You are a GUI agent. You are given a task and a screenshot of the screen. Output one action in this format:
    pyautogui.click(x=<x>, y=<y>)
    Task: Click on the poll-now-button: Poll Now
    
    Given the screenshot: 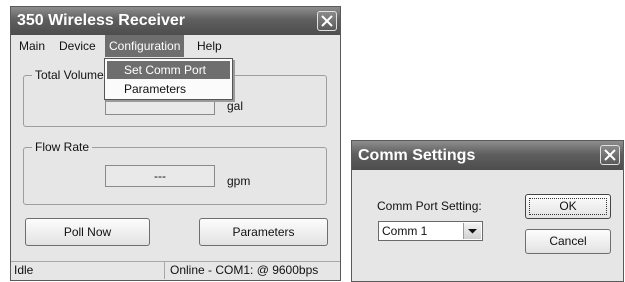 What is the action you would take?
    pyautogui.click(x=87, y=232)
    